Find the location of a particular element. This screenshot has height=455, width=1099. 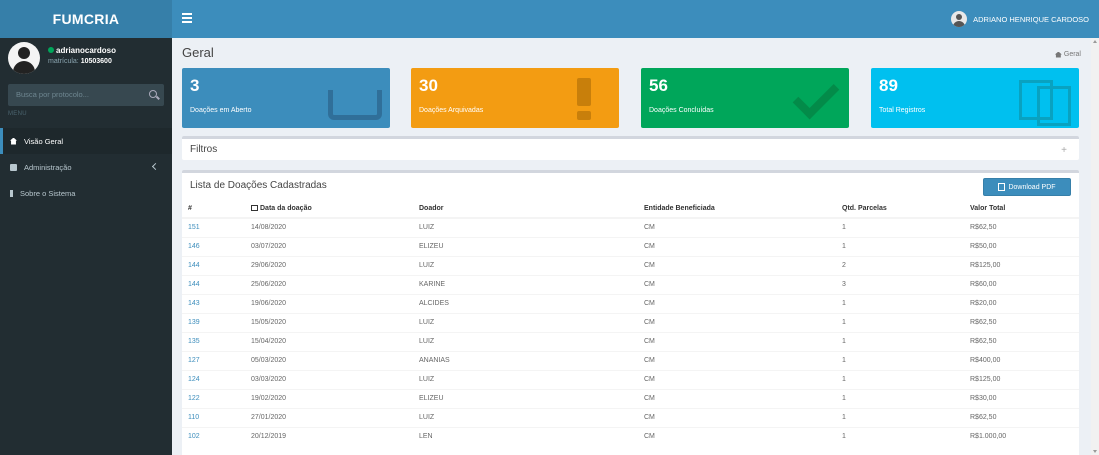

cell-date: 29/06/2020 is located at coordinates (329, 265).